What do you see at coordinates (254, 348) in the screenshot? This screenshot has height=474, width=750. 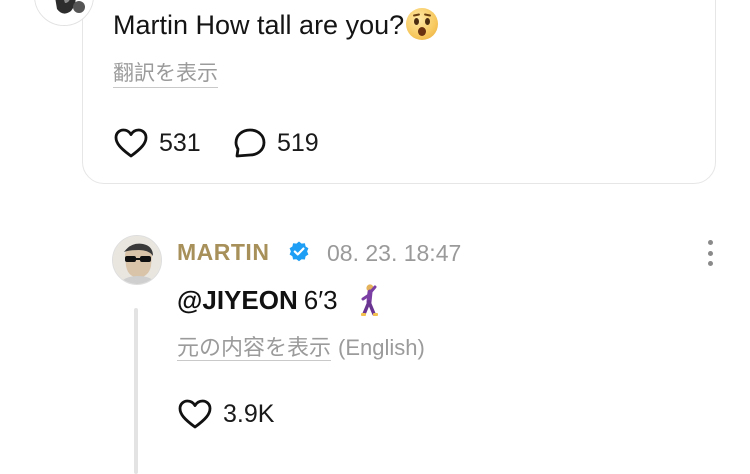 I see `show-original-link: 元の内容を表示` at bounding box center [254, 348].